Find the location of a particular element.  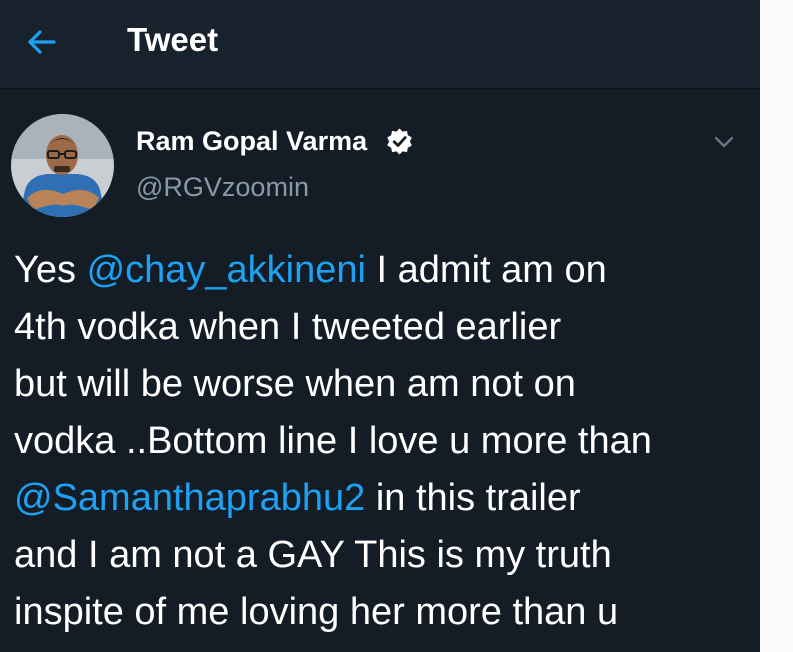

back-button is located at coordinates (42, 42).